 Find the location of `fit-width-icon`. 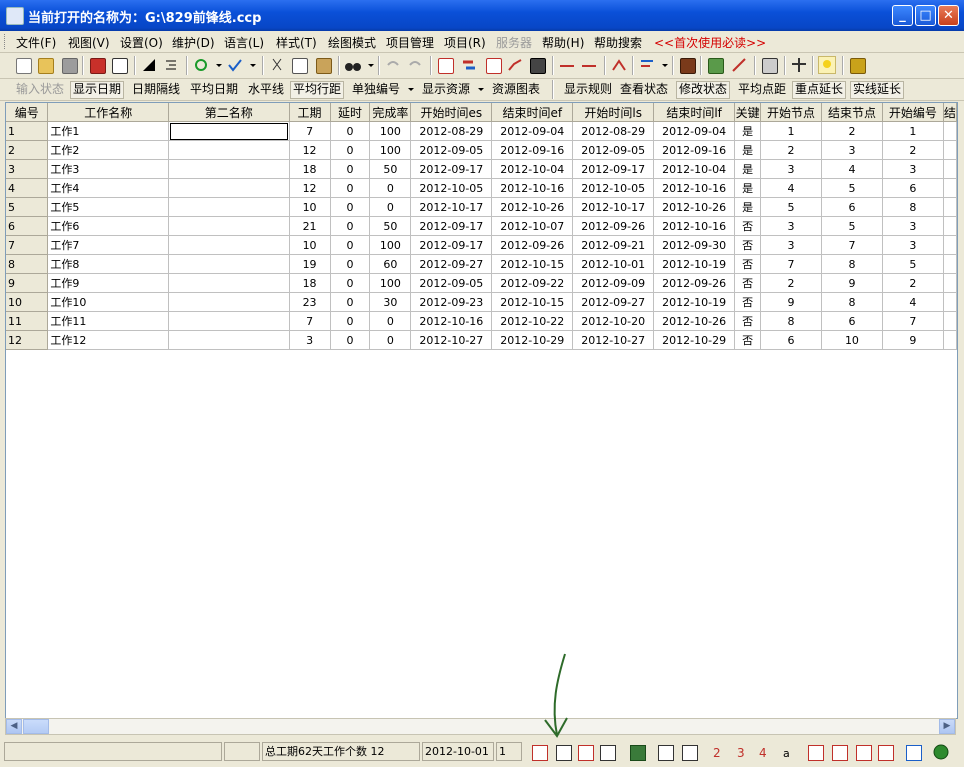

fit-width-icon is located at coordinates (839, 752).